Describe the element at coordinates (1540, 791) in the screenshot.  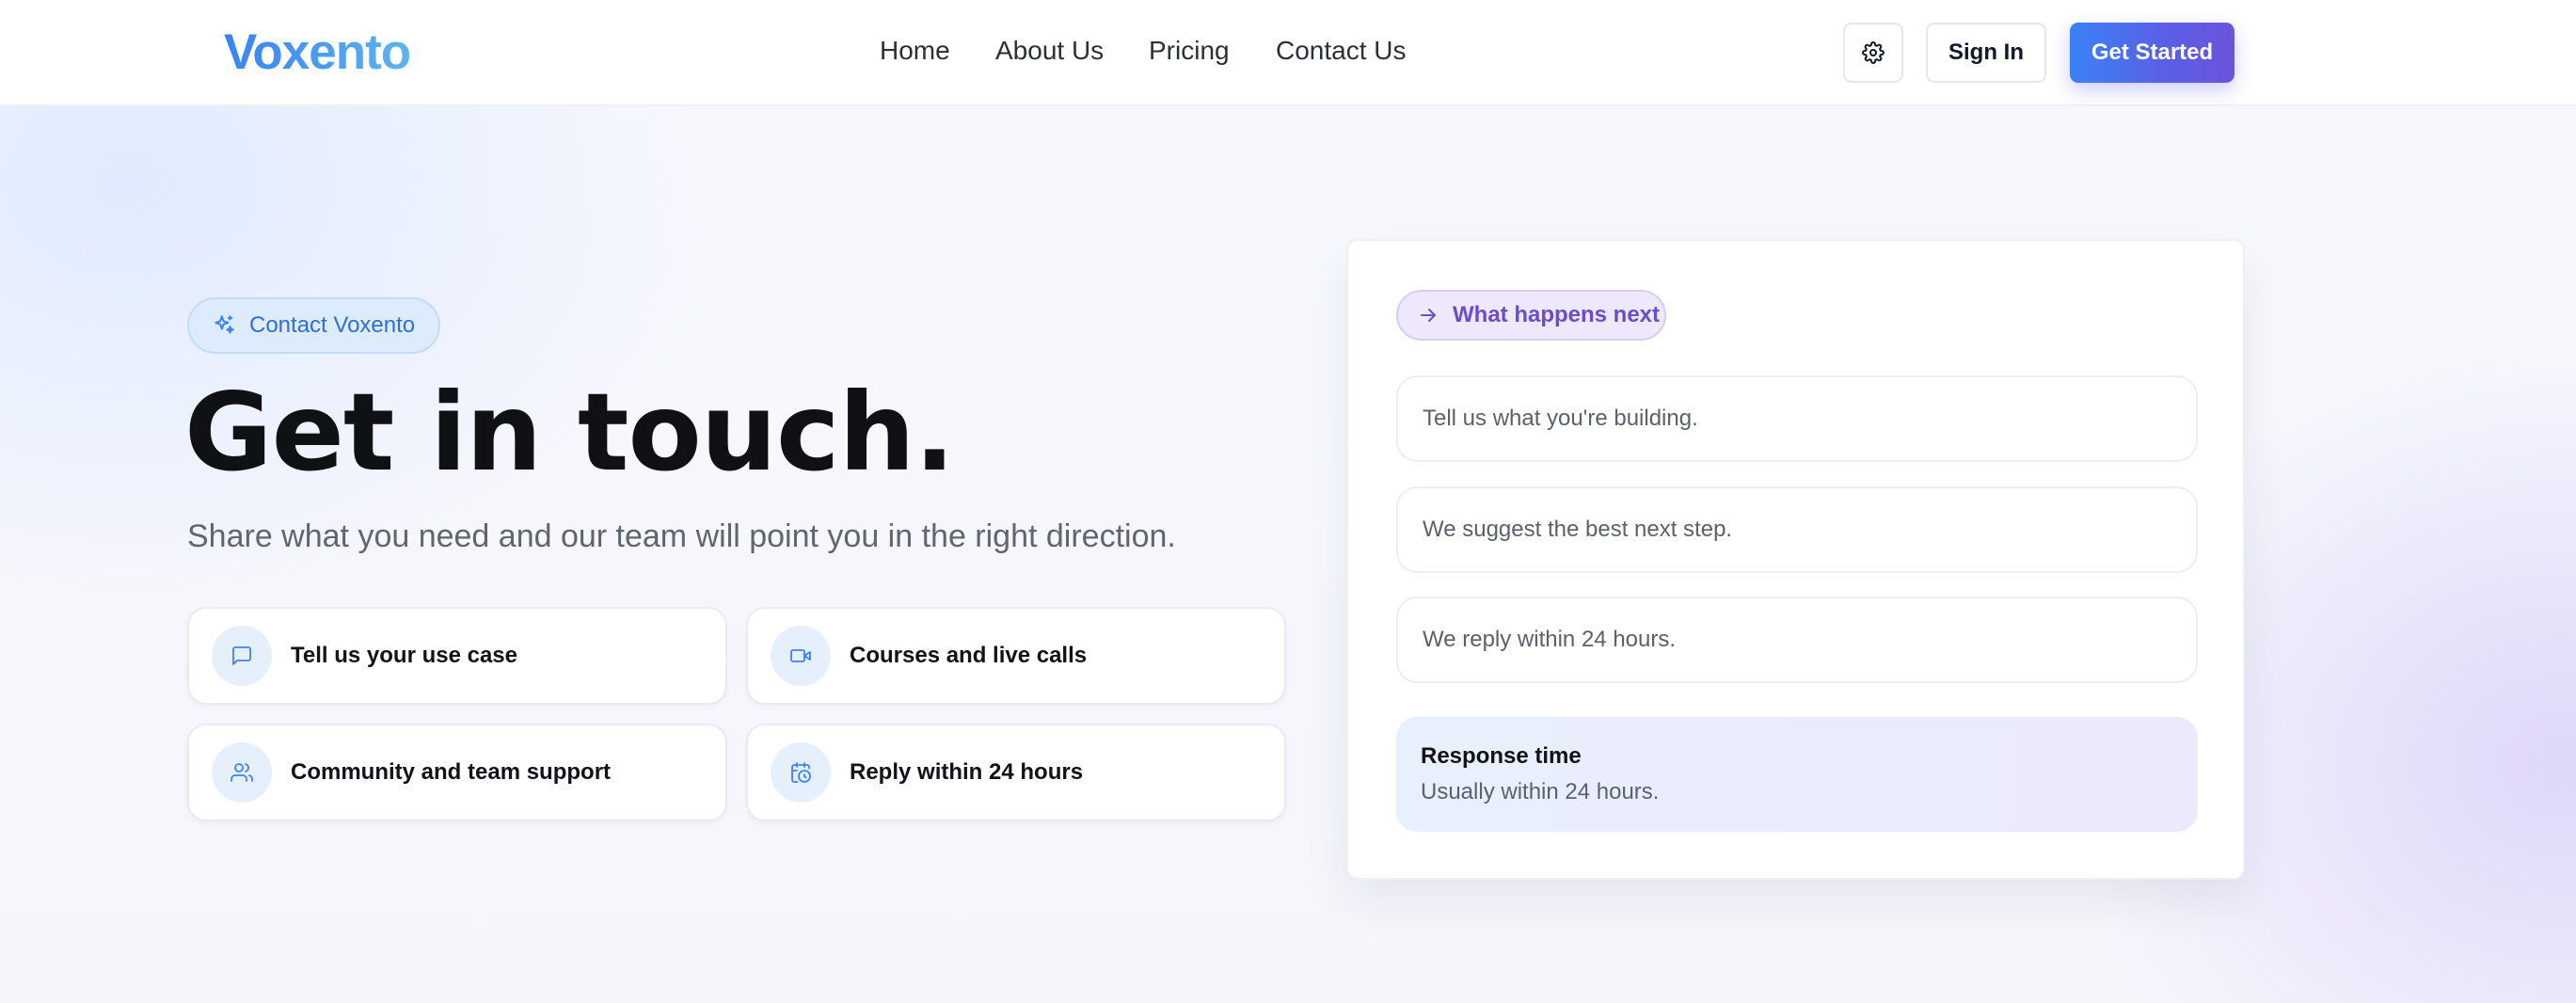
I see `response-time-value: Usually within 24 hours.` at that location.